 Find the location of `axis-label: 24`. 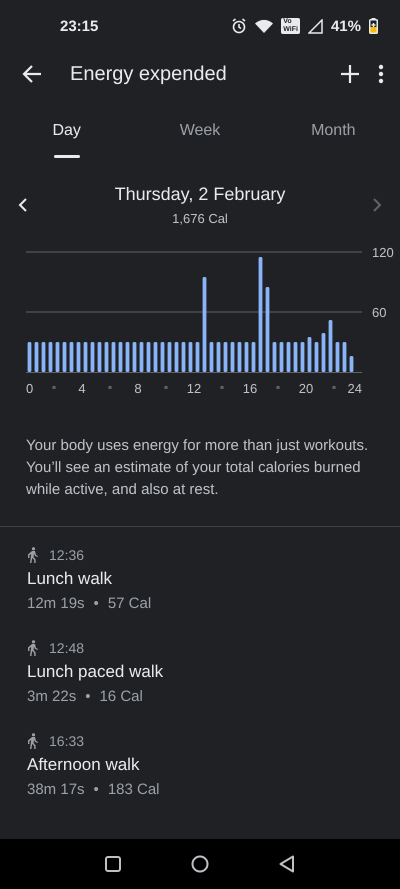

axis-label: 24 is located at coordinates (355, 388).